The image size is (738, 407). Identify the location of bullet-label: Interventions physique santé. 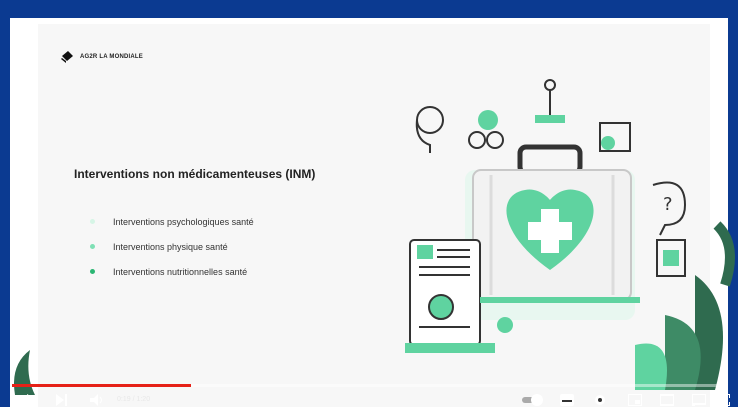
(170, 246).